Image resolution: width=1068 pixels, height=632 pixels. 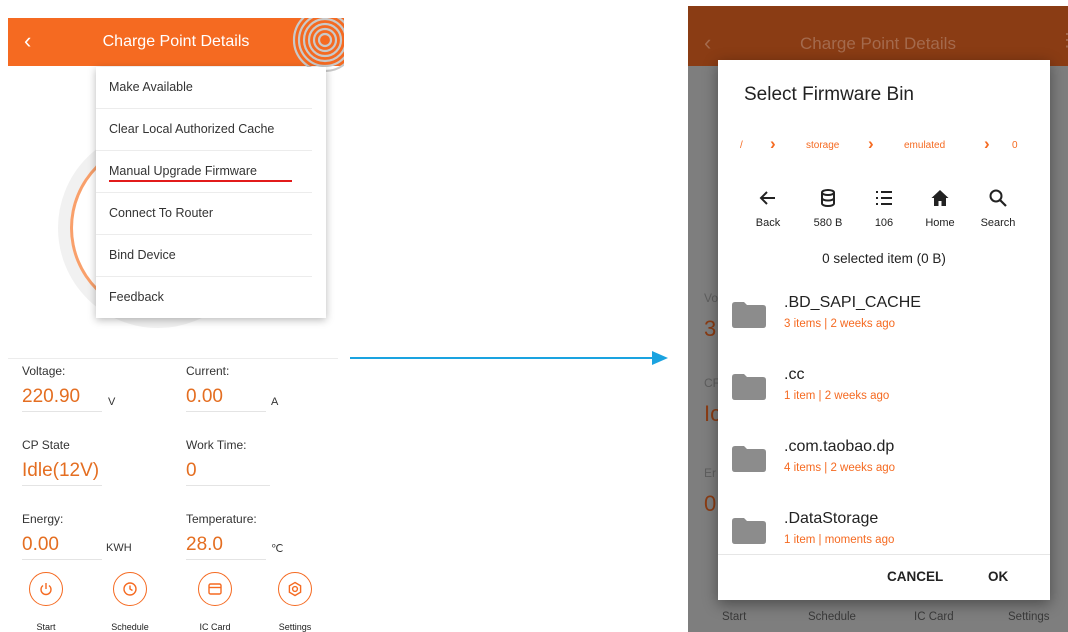 I want to click on toolbar-storage: 580 B, so click(x=828, y=208).